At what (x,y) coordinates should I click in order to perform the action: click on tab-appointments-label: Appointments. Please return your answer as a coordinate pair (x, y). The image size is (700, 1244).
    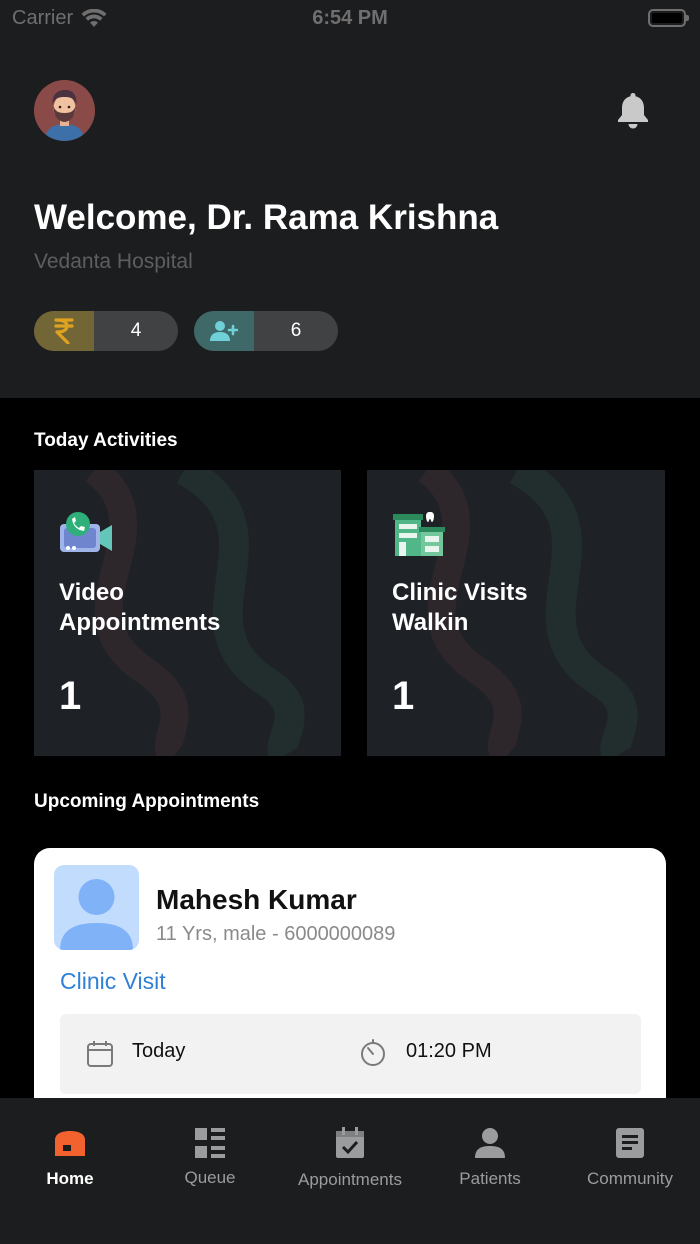
    Looking at the image, I should click on (350, 1179).